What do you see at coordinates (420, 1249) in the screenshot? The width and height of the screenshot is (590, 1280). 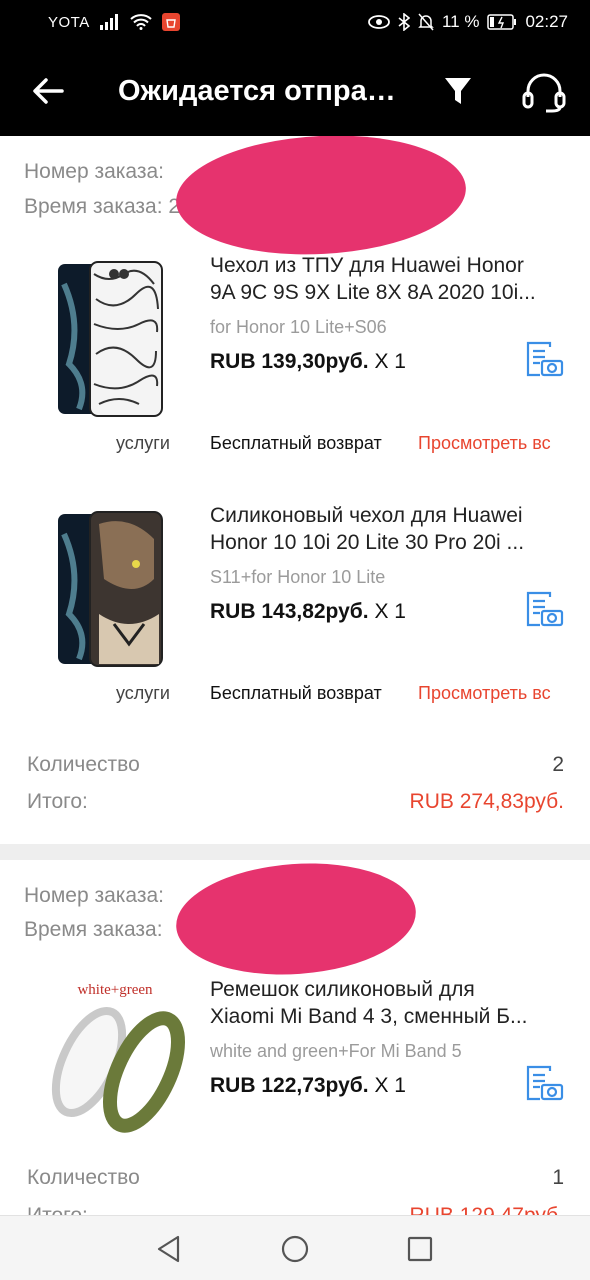 I see `nav-recents-icon` at bounding box center [420, 1249].